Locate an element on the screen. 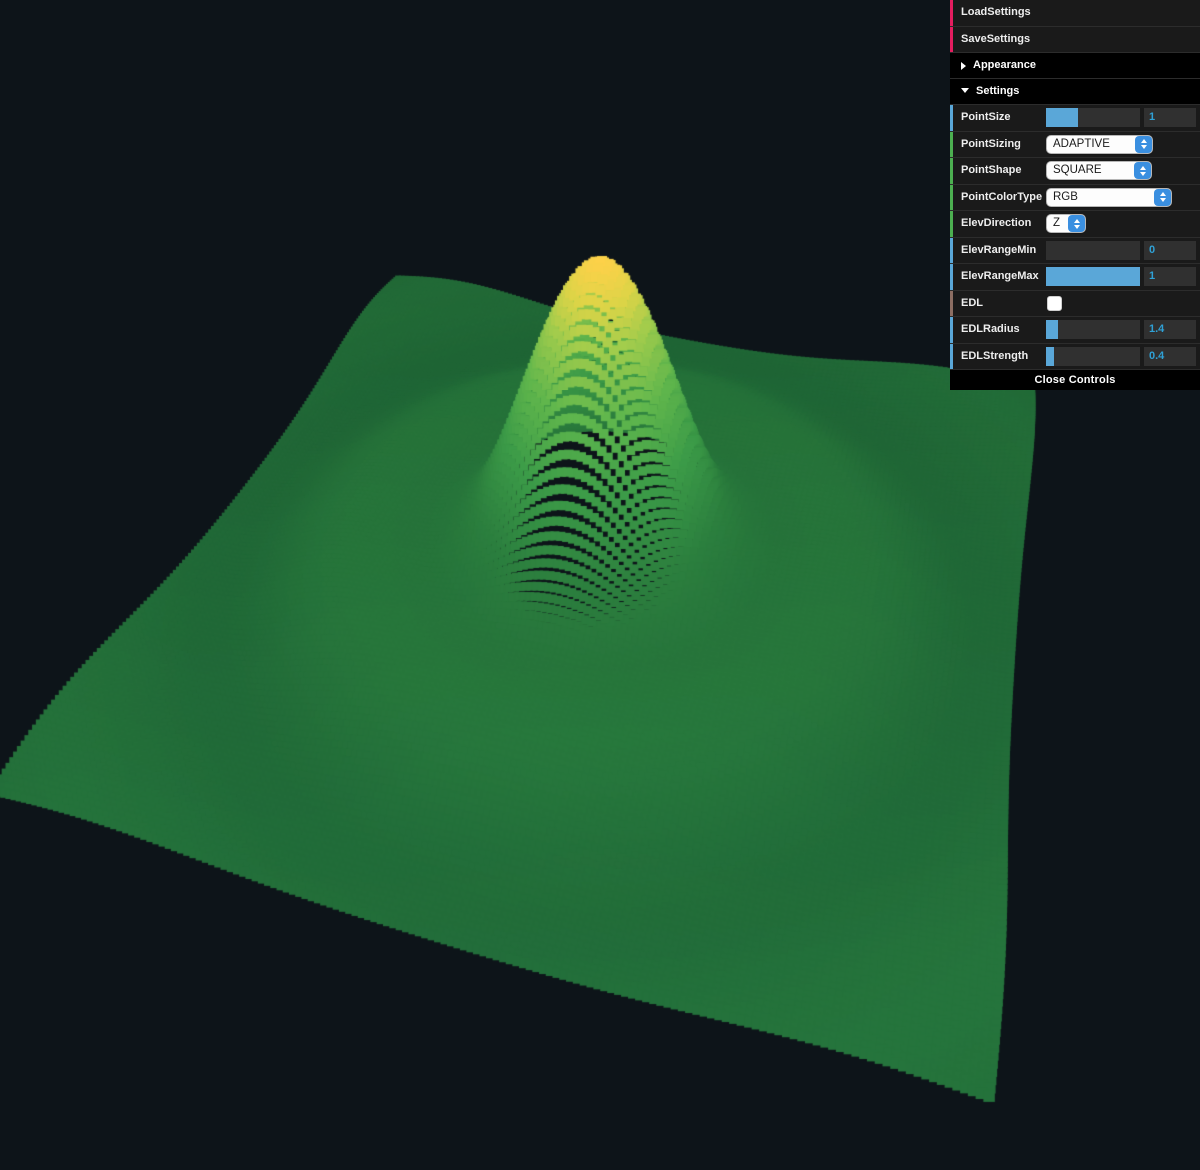 Image resolution: width=1200 pixels, height=1170 pixels. gui-function-label: SaveSettings is located at coordinates (996, 38).